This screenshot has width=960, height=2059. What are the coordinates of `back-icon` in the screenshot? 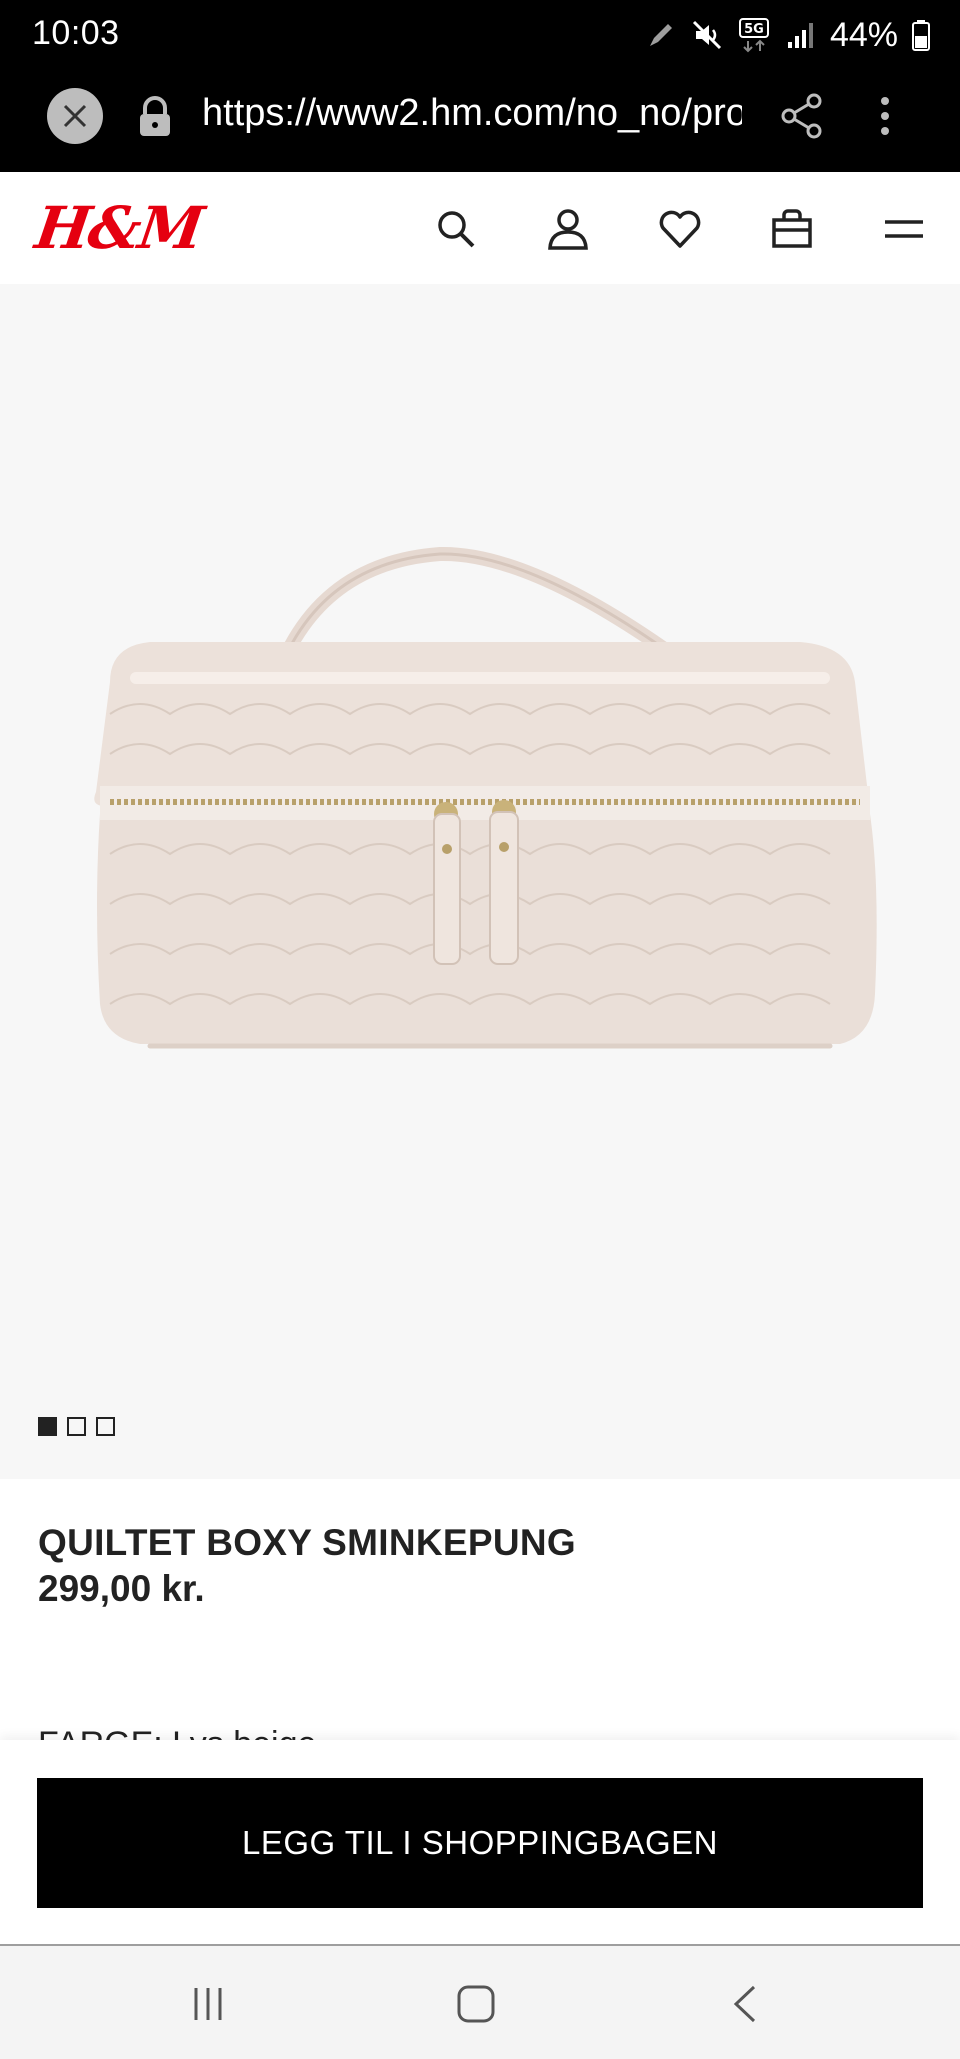 It's located at (744, 2004).